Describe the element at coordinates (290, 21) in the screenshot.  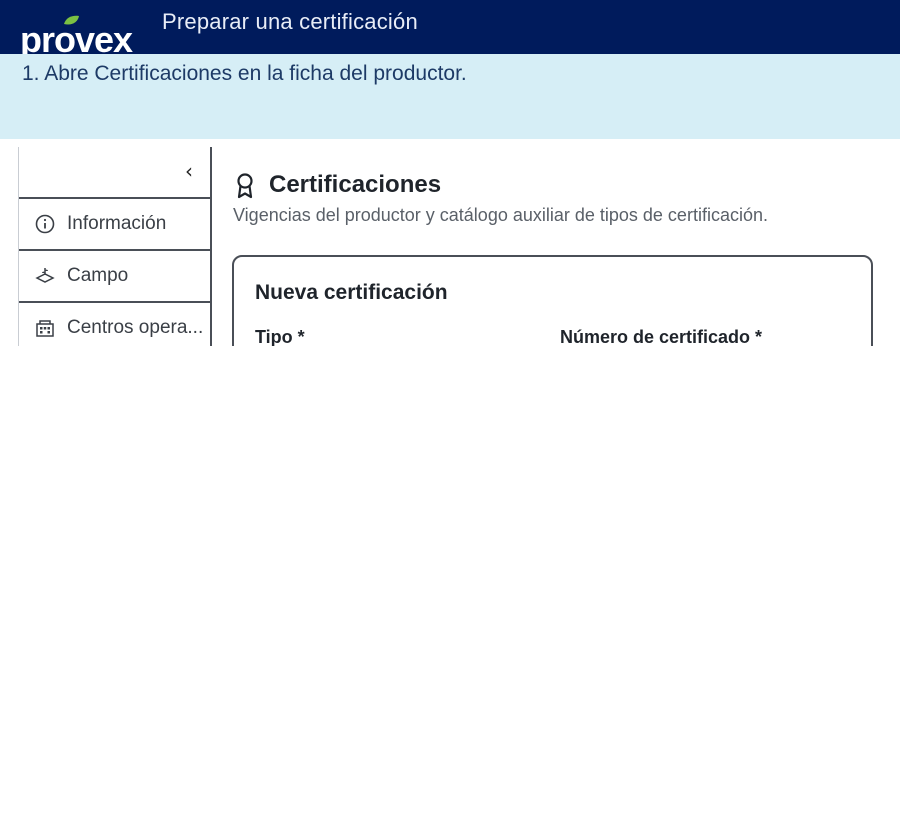
I see `header-title: Preparar una certificación` at that location.